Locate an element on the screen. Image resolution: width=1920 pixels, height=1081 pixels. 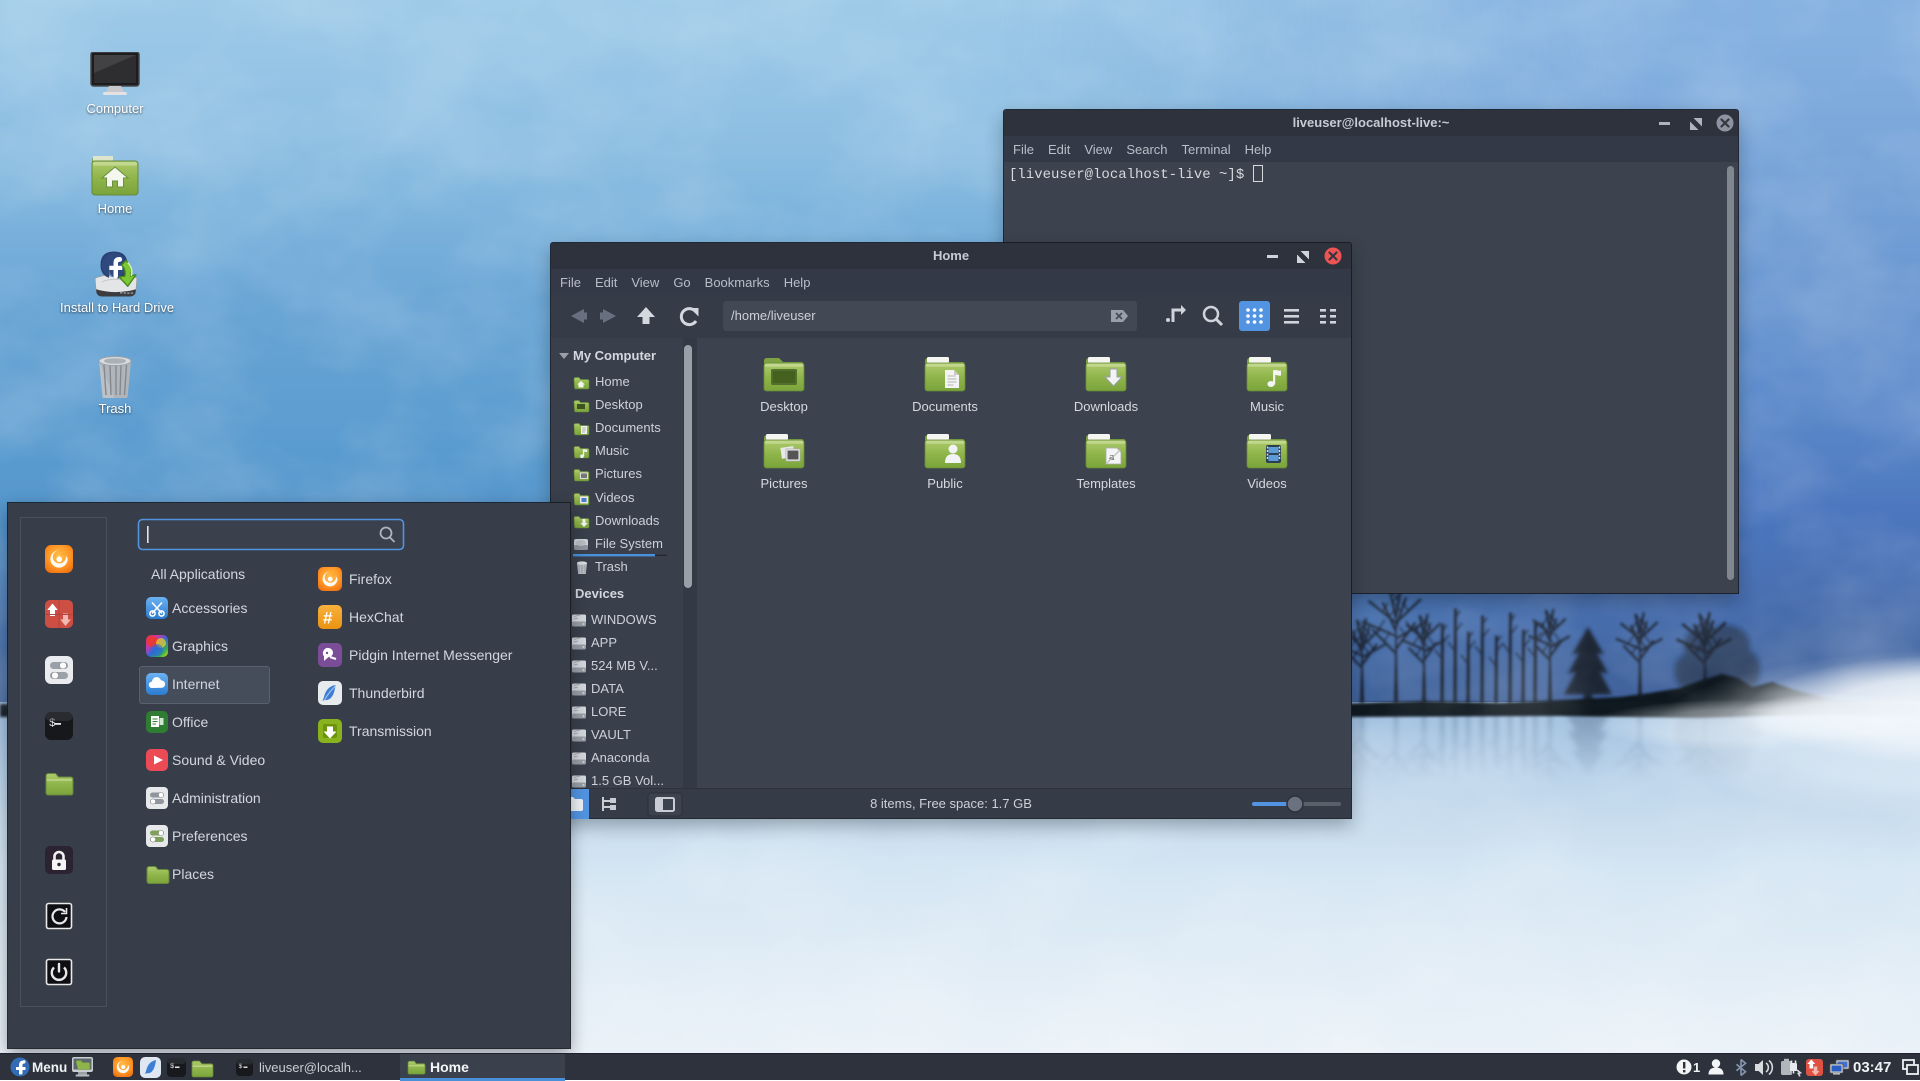
svg-text: 1 is located at coordinates (1696, 1067).